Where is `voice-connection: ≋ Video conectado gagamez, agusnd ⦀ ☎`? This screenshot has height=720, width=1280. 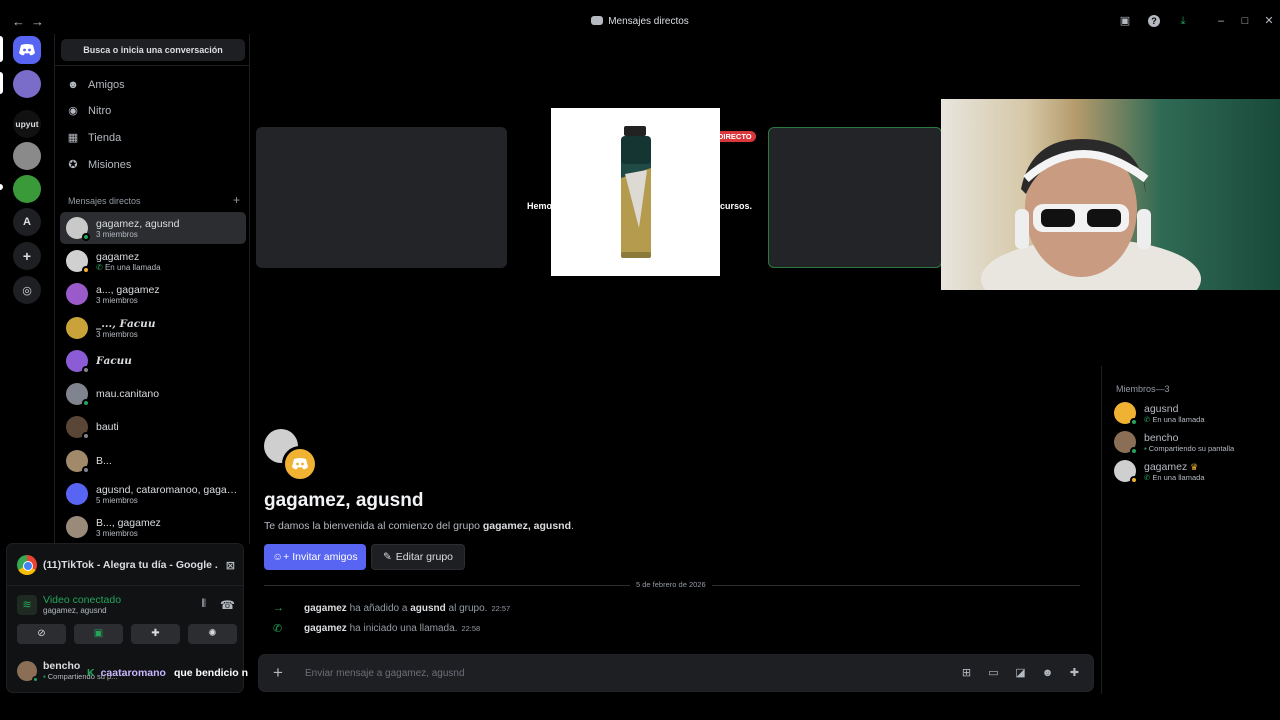 voice-connection: ≋ Video conectado gagamez, agusnd ⦀ ☎ is located at coordinates (126, 604).